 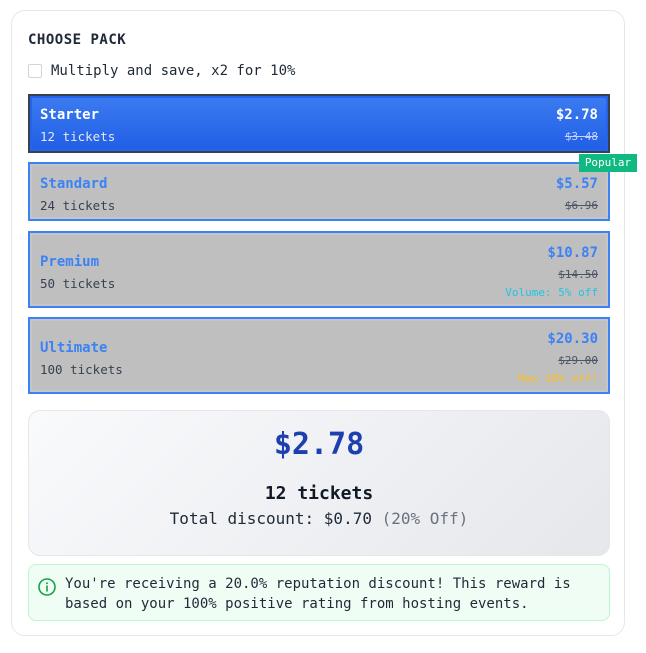 I want to click on pack-name: Starter, so click(x=70, y=115).